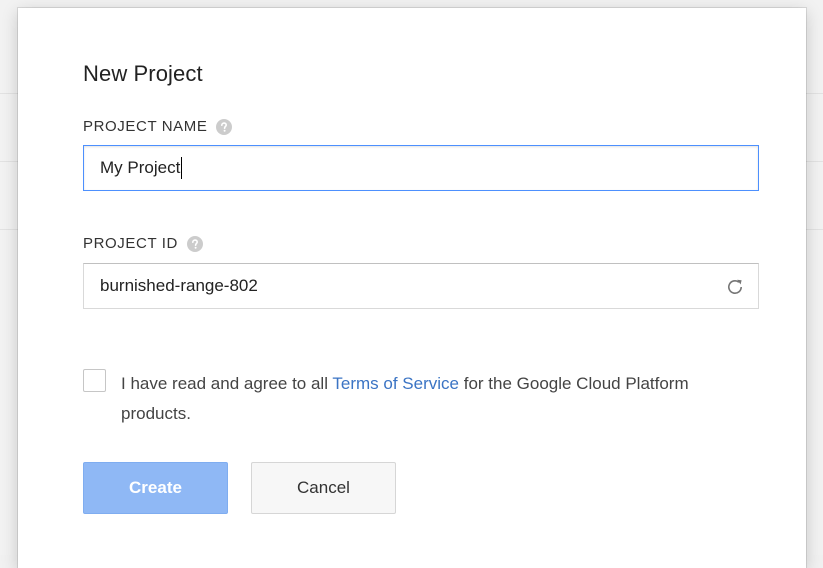  I want to click on project-name-value: My Project, so click(140, 167).